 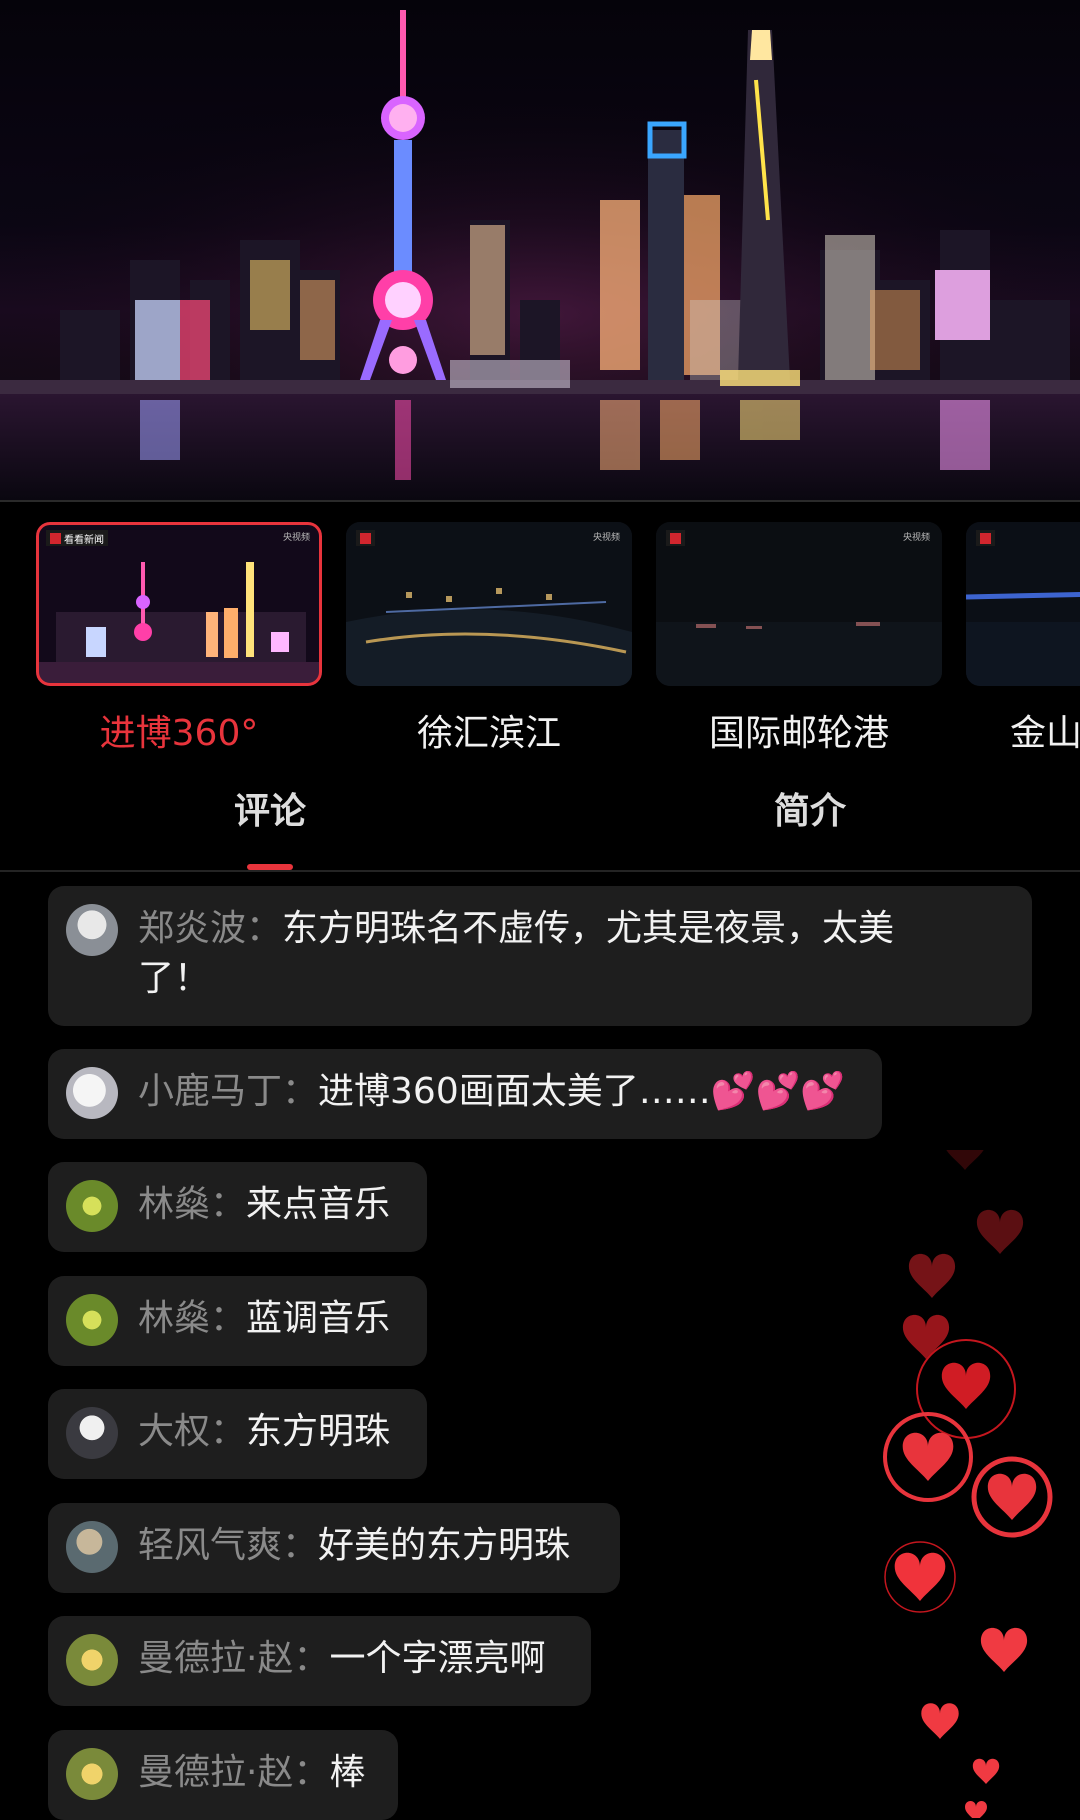 I want to click on comment-item: 小鹿马丁：进博360画面太美了……💕💕💕, so click(x=465, y=1094).